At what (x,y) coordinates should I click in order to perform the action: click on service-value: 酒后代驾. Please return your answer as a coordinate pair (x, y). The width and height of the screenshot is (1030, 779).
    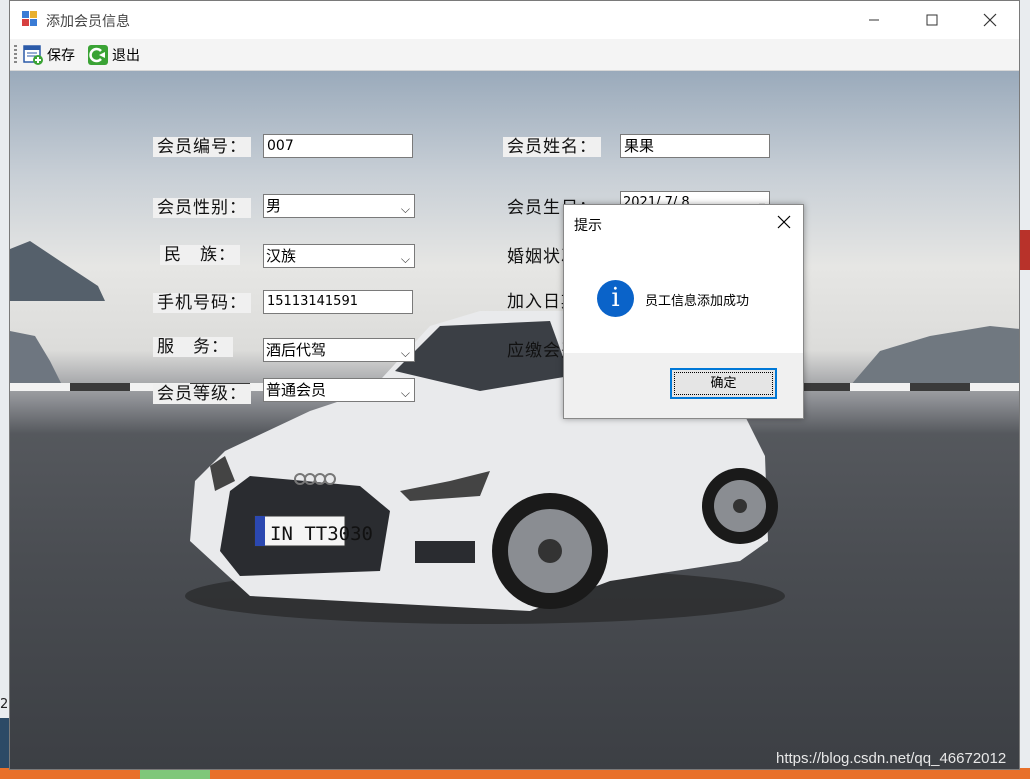
    Looking at the image, I should click on (296, 350).